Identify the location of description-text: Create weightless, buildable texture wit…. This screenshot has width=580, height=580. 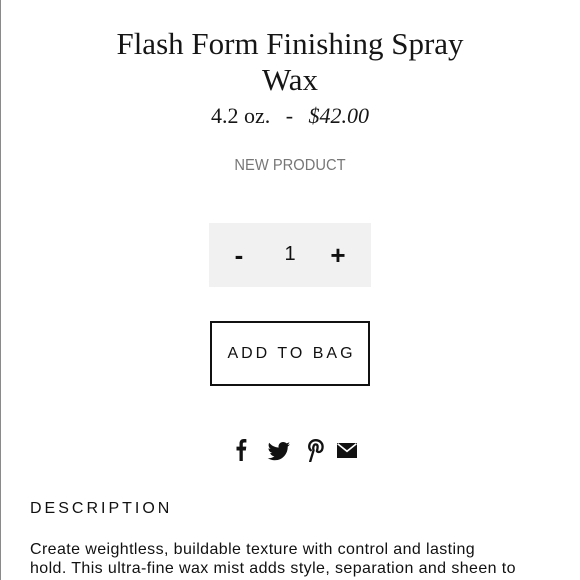
(305, 559).